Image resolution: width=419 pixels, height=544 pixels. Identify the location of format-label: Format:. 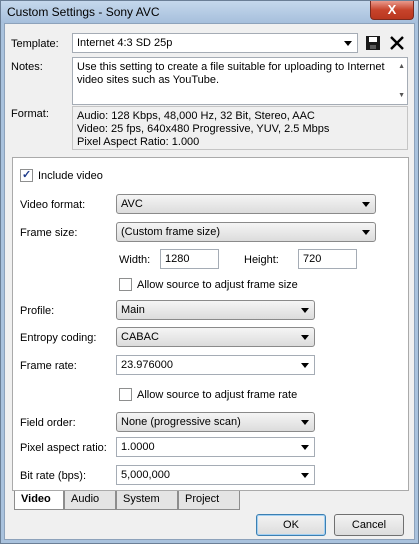
(30, 114).